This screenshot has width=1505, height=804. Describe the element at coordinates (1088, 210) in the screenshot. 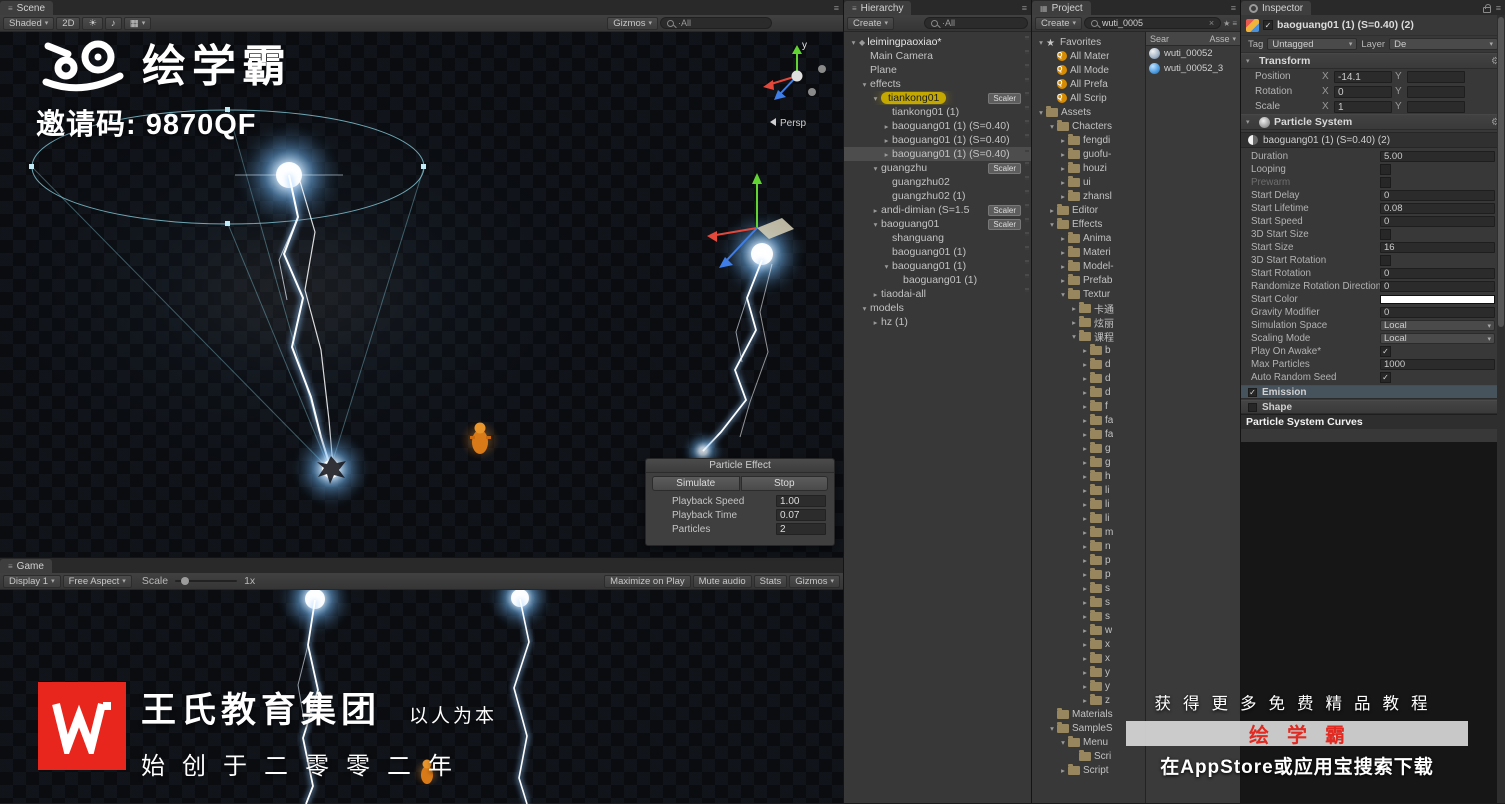

I see `project-folder-item: ▸ Editor` at that location.